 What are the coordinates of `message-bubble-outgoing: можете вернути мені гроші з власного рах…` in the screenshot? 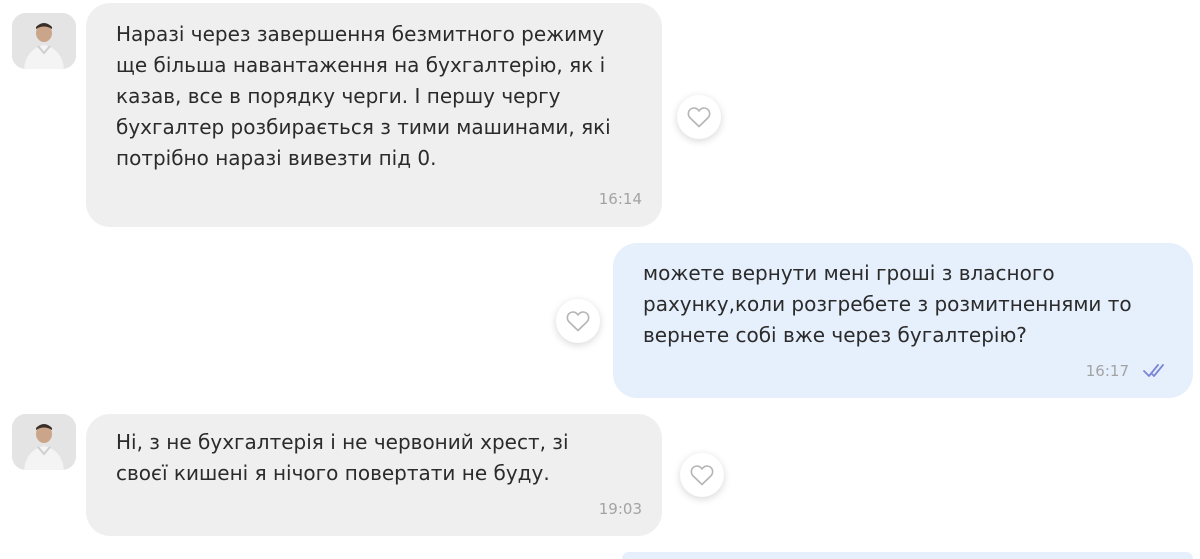 It's located at (903, 320).